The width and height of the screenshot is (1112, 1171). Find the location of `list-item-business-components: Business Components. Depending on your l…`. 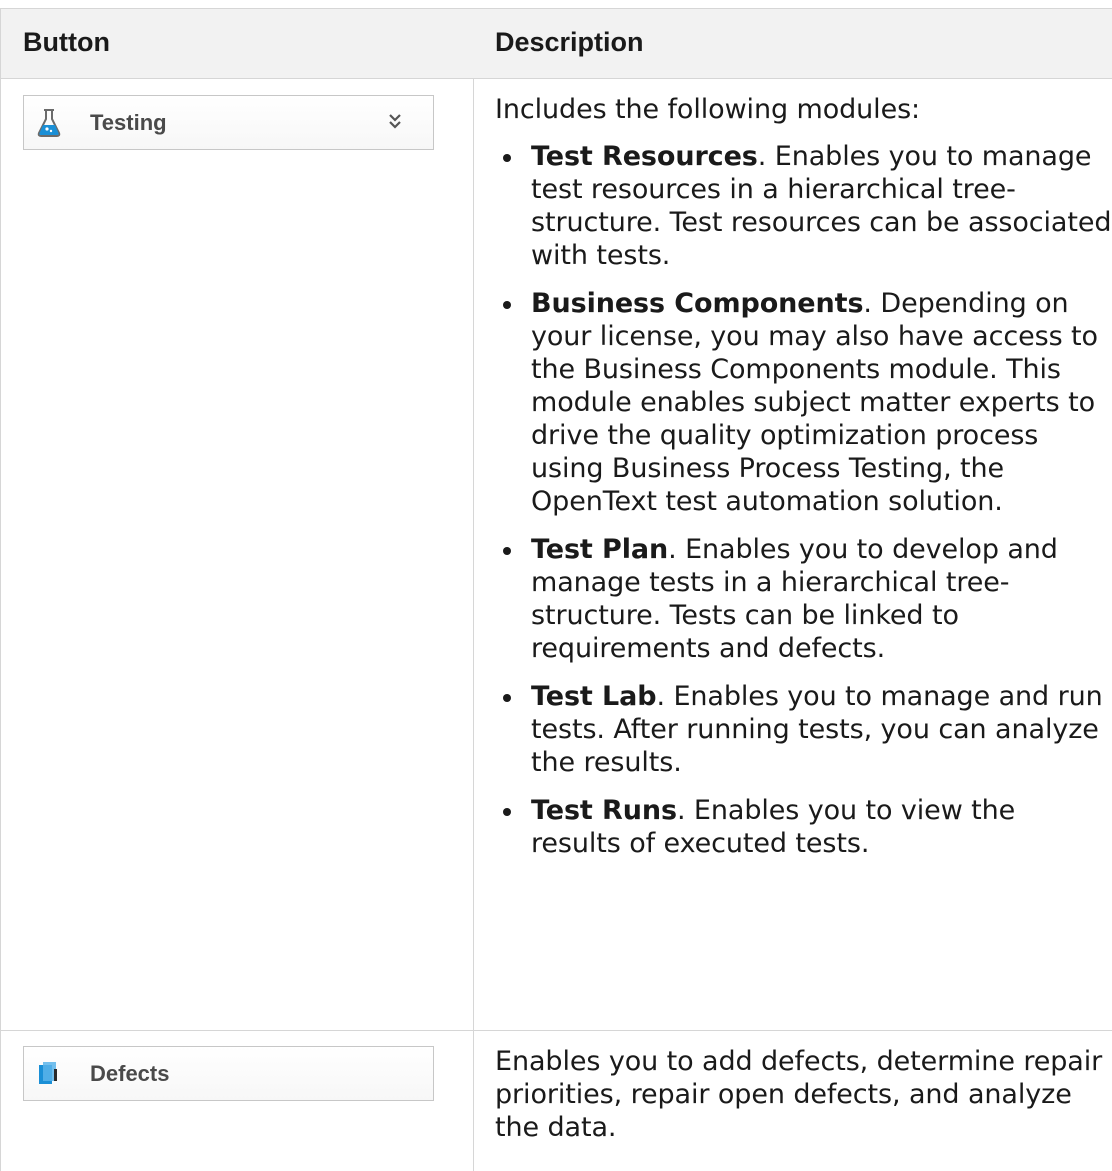

list-item-business-components: Business Components. Depending on your l… is located at coordinates (803, 402).